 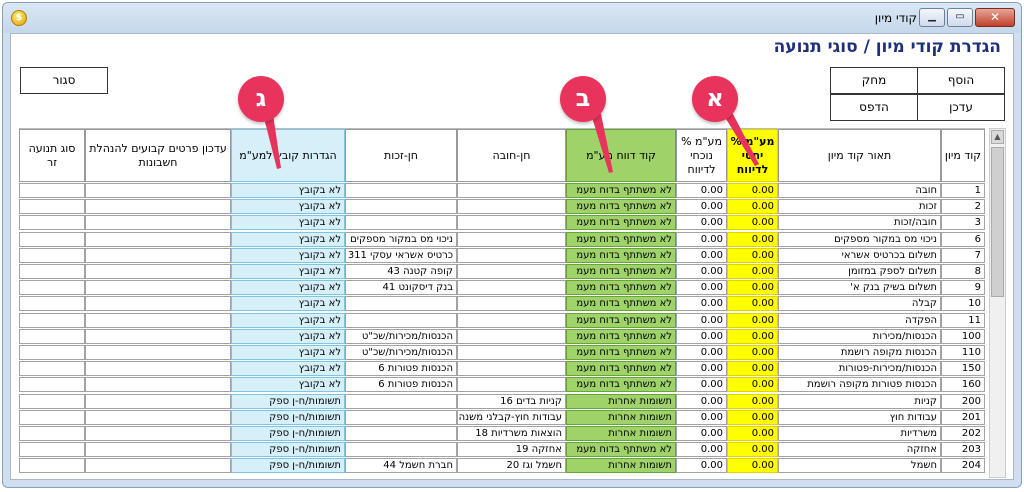 I want to click on cell-code: 6, so click(x=963, y=239).